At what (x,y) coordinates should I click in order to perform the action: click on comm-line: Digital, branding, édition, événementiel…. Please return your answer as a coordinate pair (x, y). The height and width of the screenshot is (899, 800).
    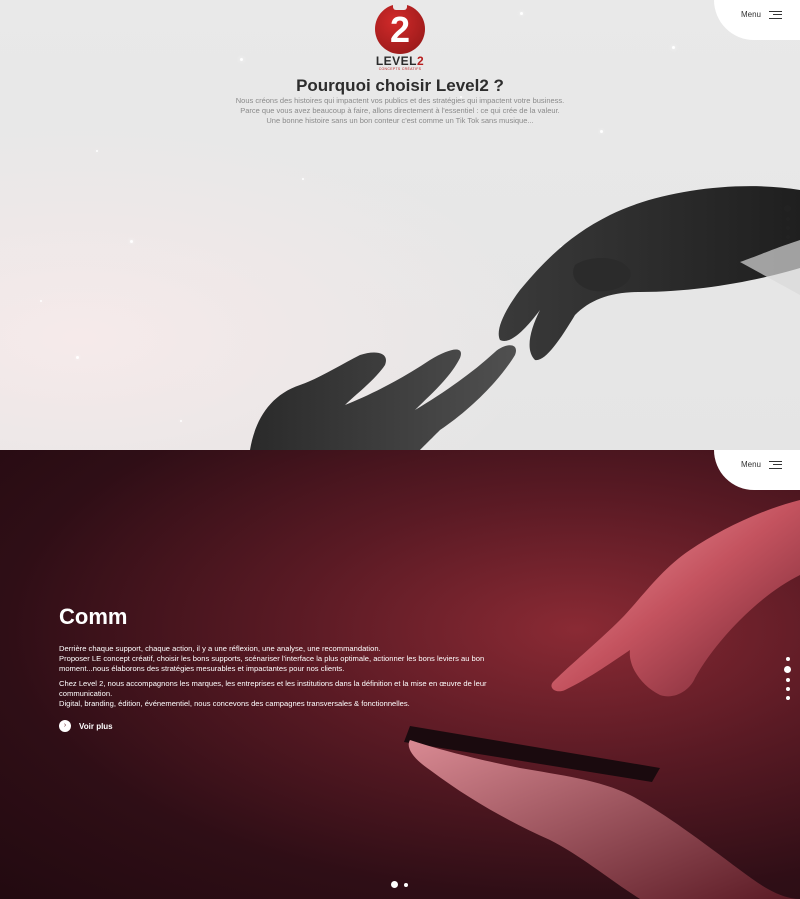
    Looking at the image, I should click on (234, 703).